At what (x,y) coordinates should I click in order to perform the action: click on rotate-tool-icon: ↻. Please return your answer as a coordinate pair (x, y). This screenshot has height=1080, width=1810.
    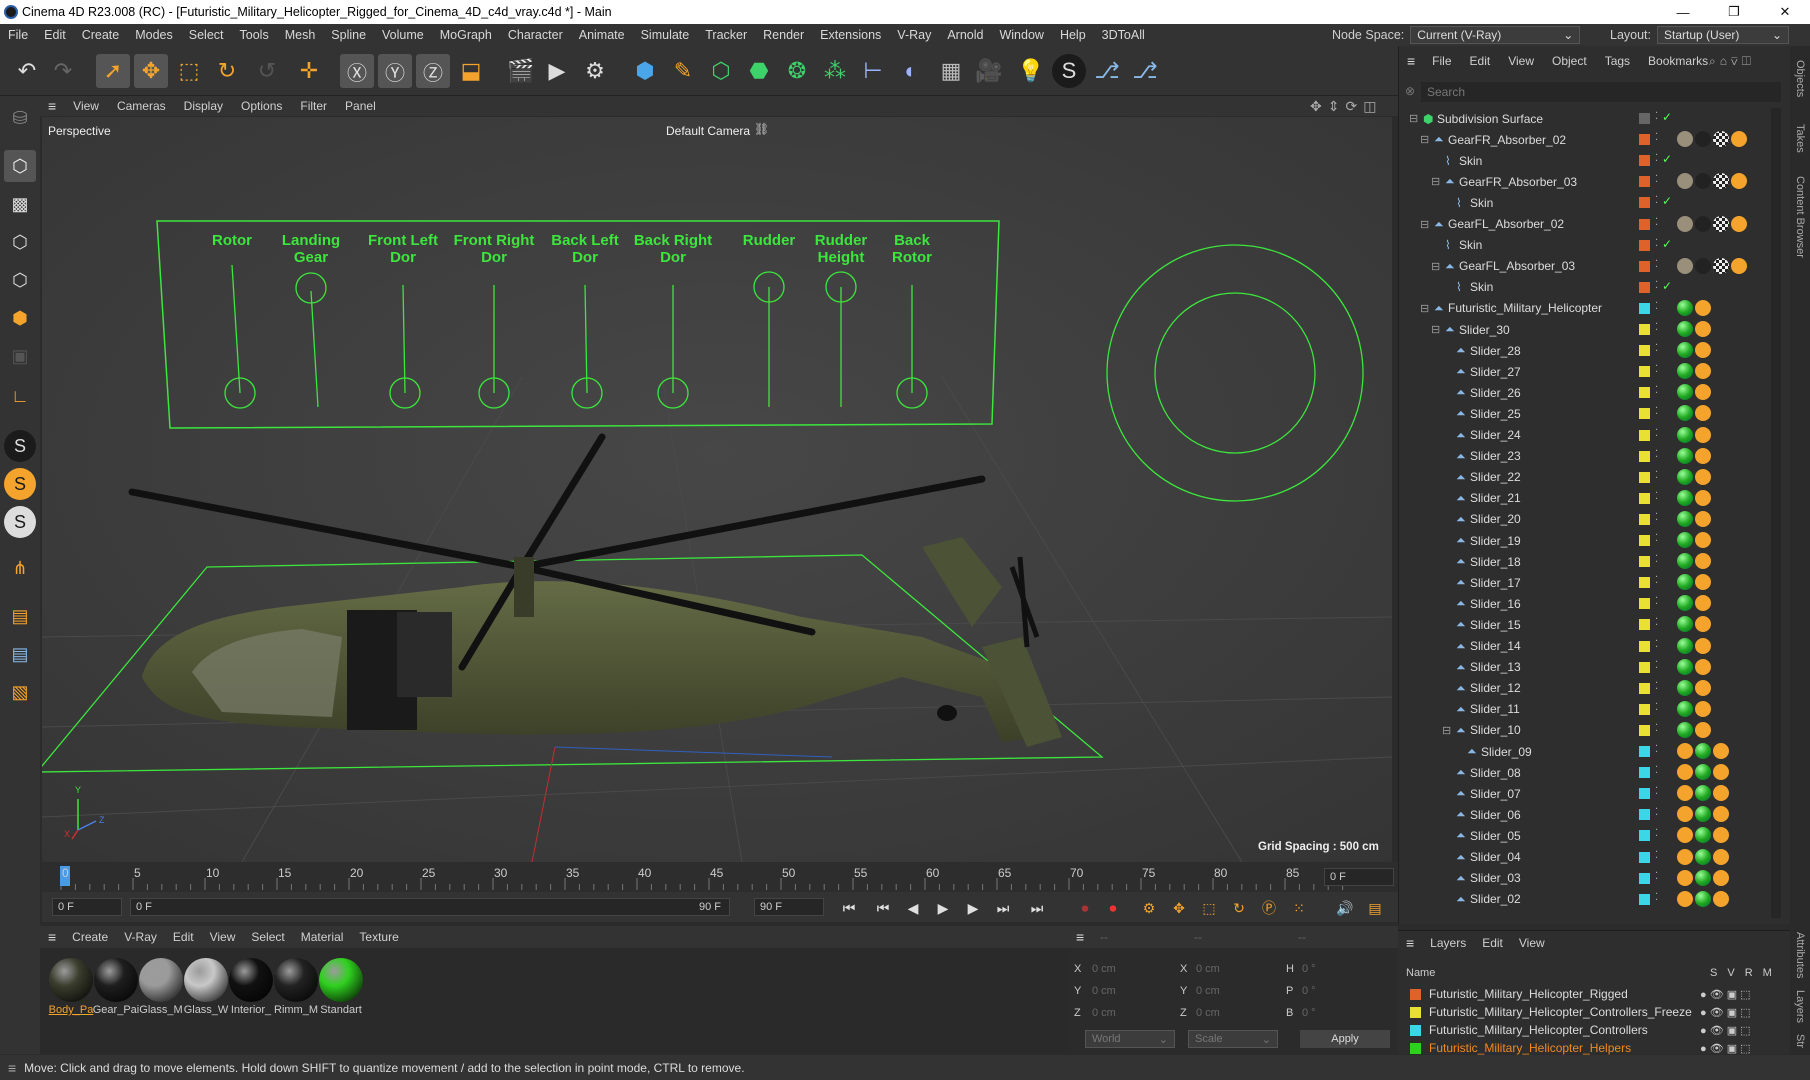
    Looking at the image, I should click on (227, 71).